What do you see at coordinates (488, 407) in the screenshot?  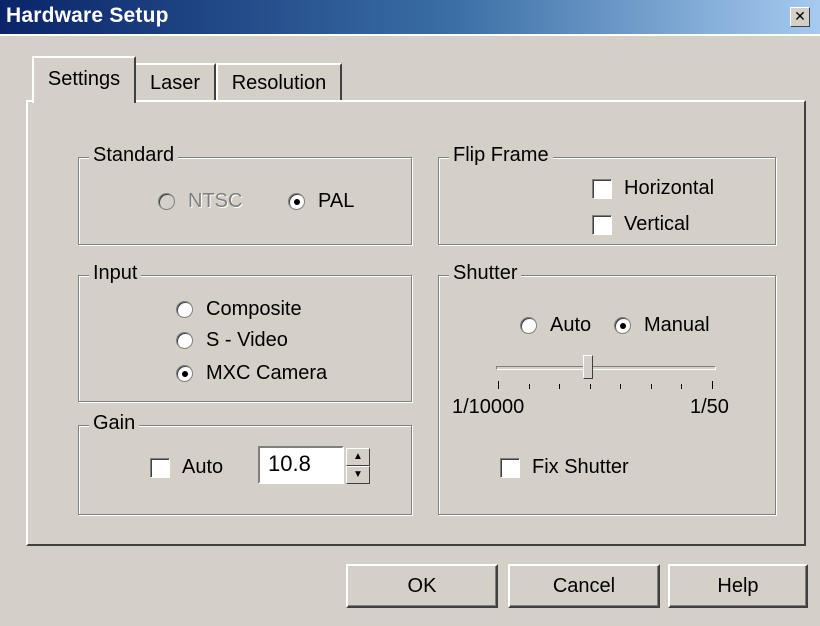 I see `shutter-min-label: 1/10000` at bounding box center [488, 407].